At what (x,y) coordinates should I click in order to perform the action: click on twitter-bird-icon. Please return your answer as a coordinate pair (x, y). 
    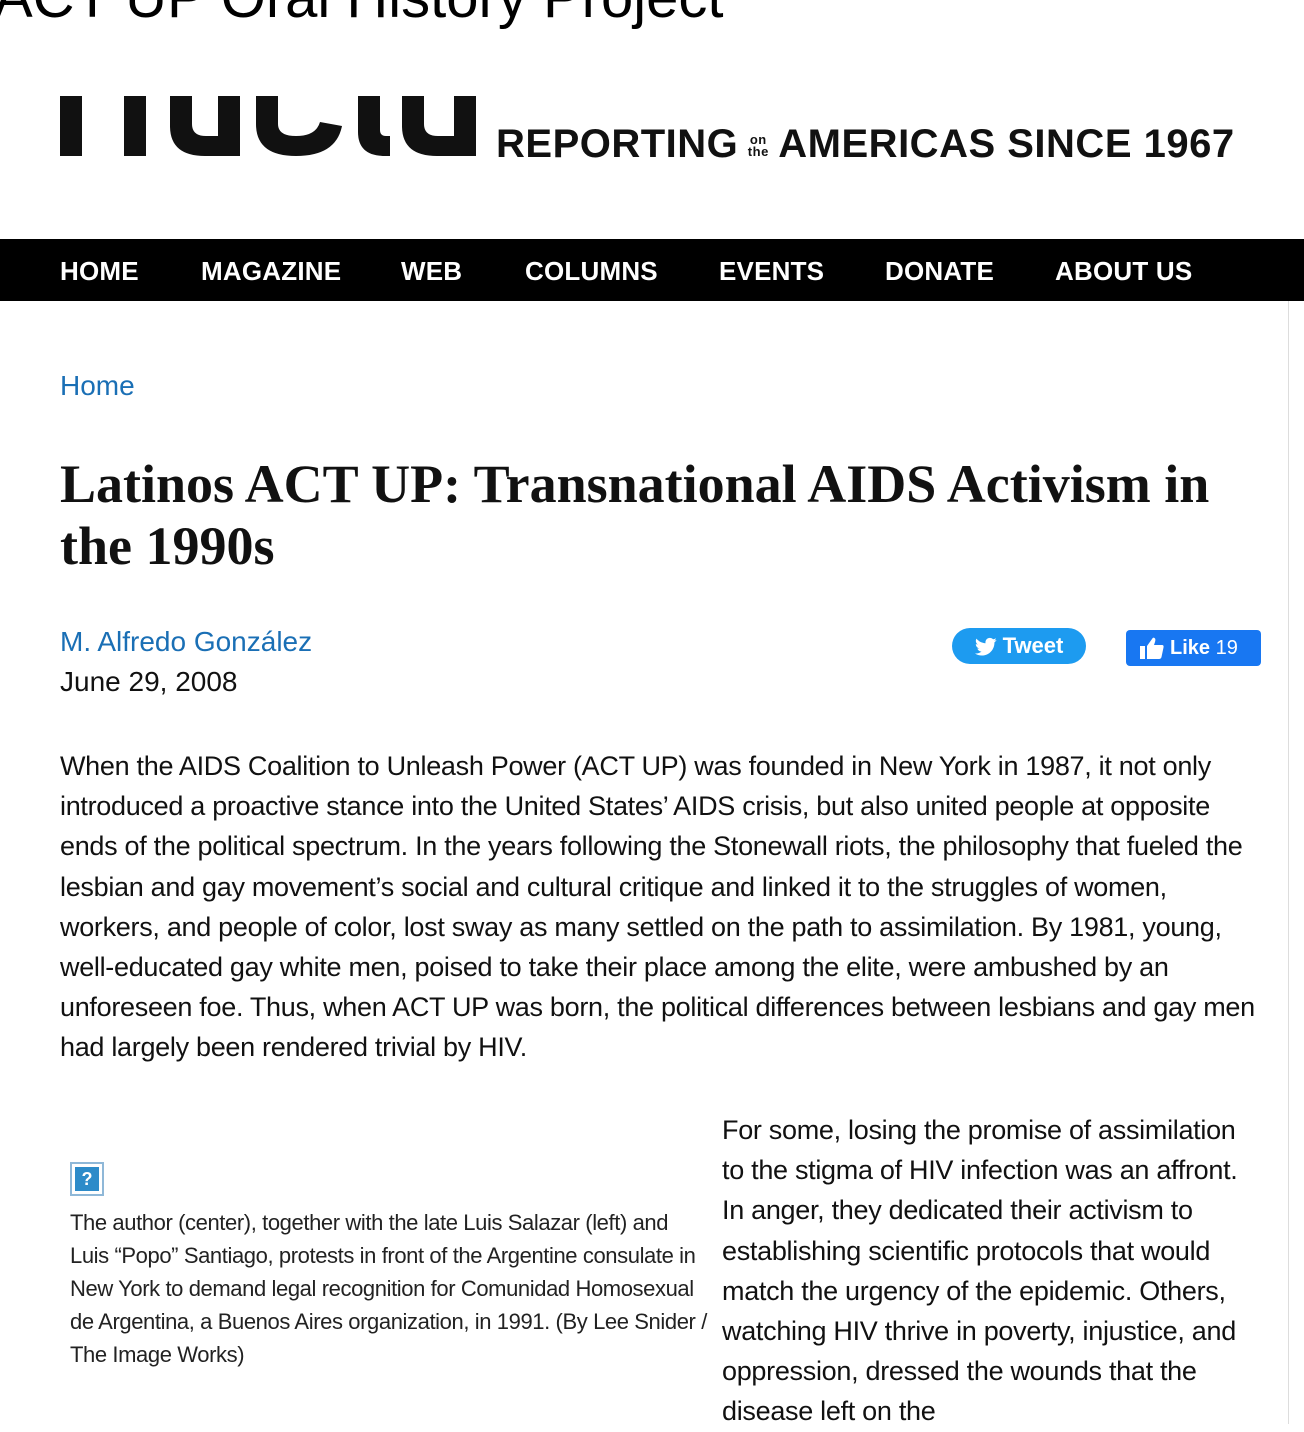
    Looking at the image, I should click on (985, 646).